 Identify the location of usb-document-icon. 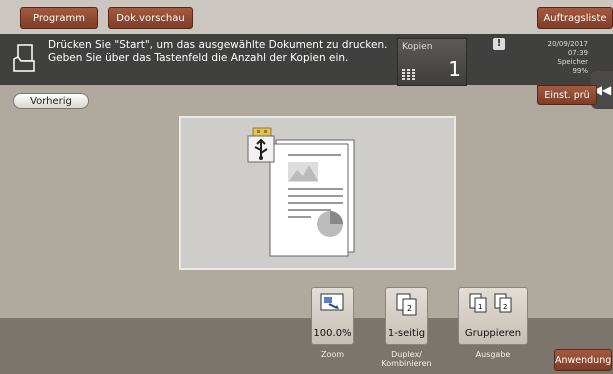
(301, 192).